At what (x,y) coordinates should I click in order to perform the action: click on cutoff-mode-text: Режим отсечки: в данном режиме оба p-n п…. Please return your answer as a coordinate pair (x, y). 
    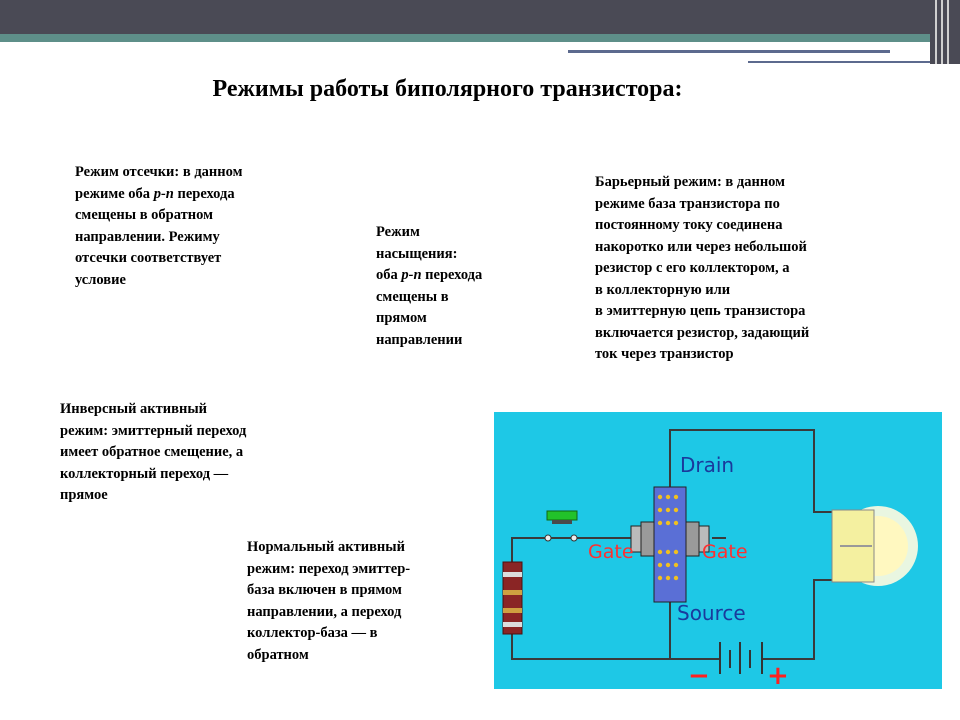
    Looking at the image, I should click on (159, 226).